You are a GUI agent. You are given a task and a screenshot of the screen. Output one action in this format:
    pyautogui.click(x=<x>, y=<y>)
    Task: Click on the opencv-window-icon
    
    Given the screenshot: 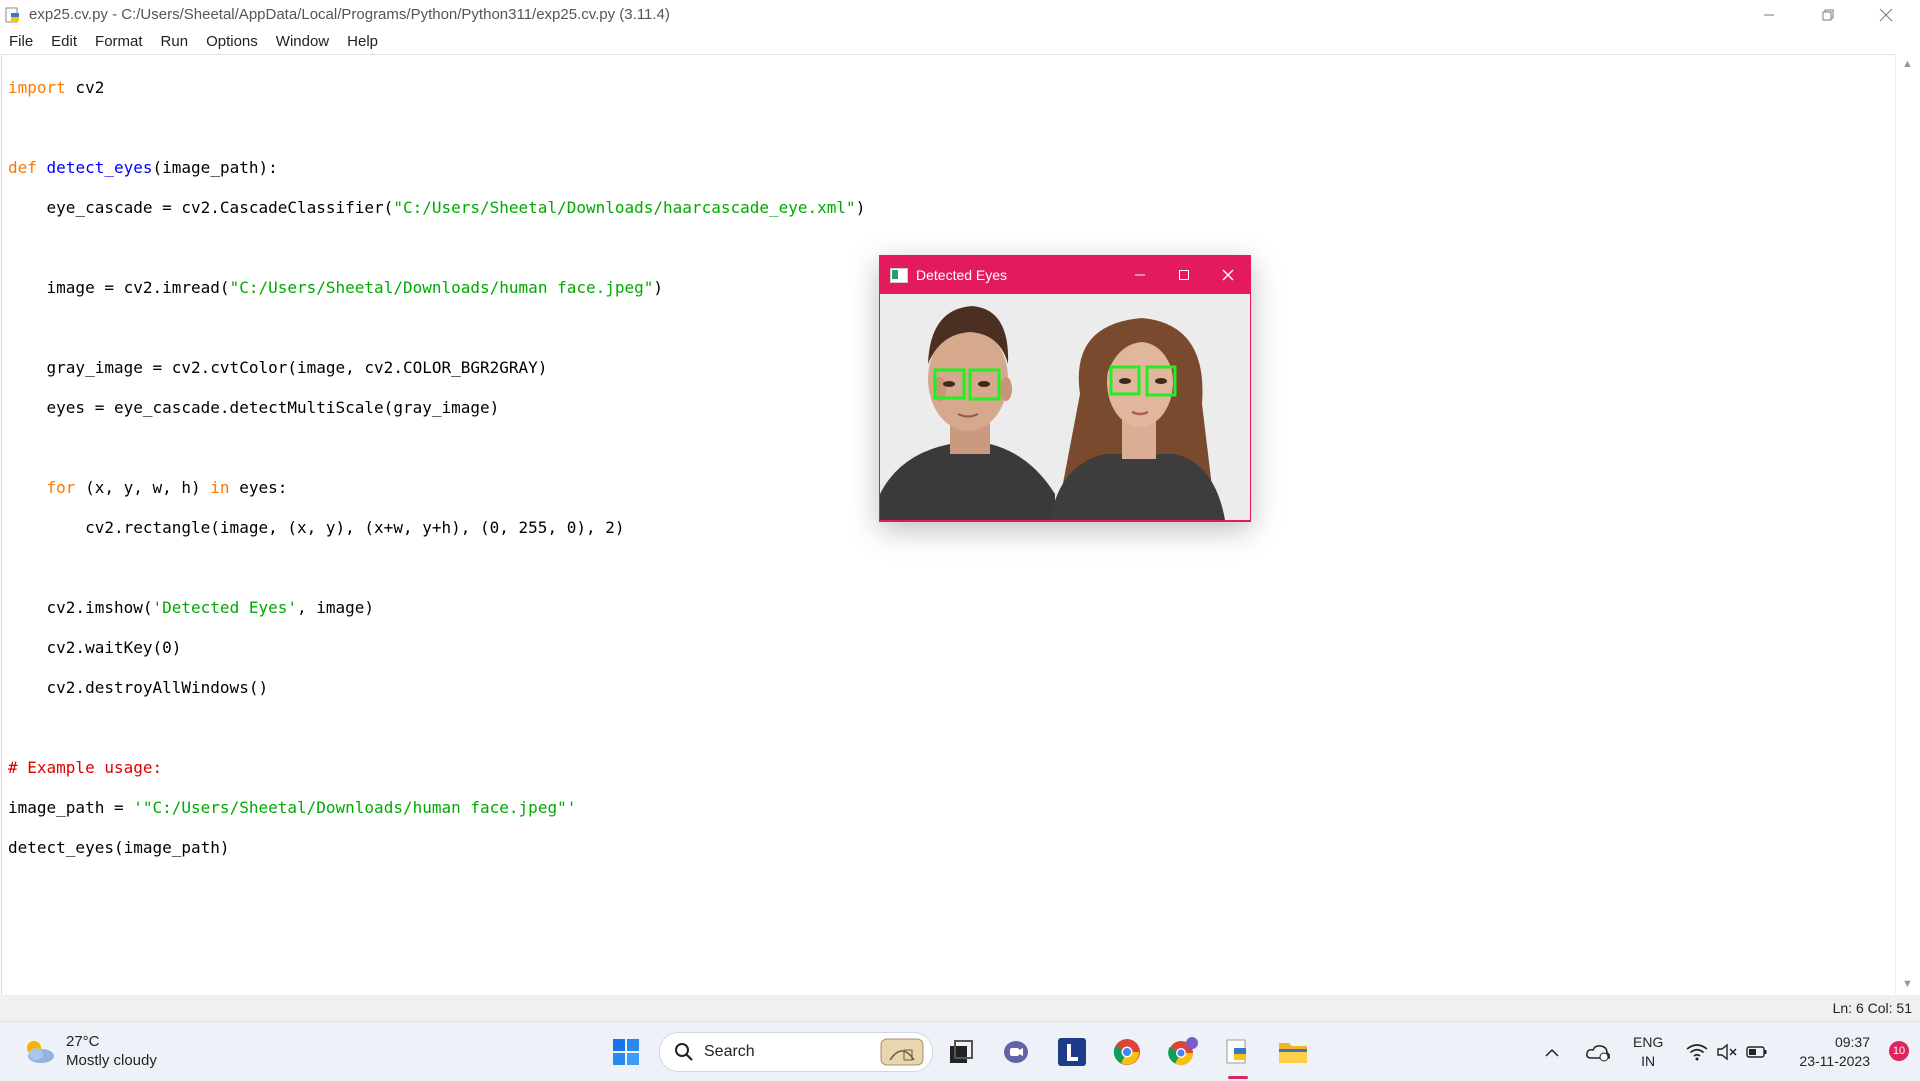 What is the action you would take?
    pyautogui.click(x=899, y=275)
    